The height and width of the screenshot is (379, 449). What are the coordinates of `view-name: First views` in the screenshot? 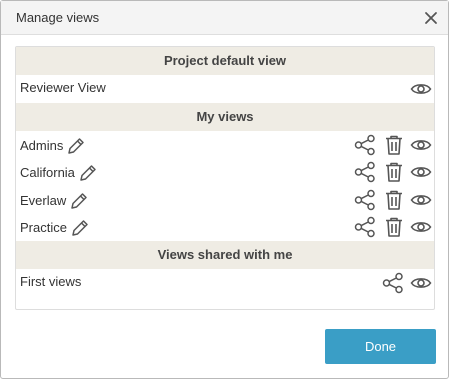 It's located at (51, 281).